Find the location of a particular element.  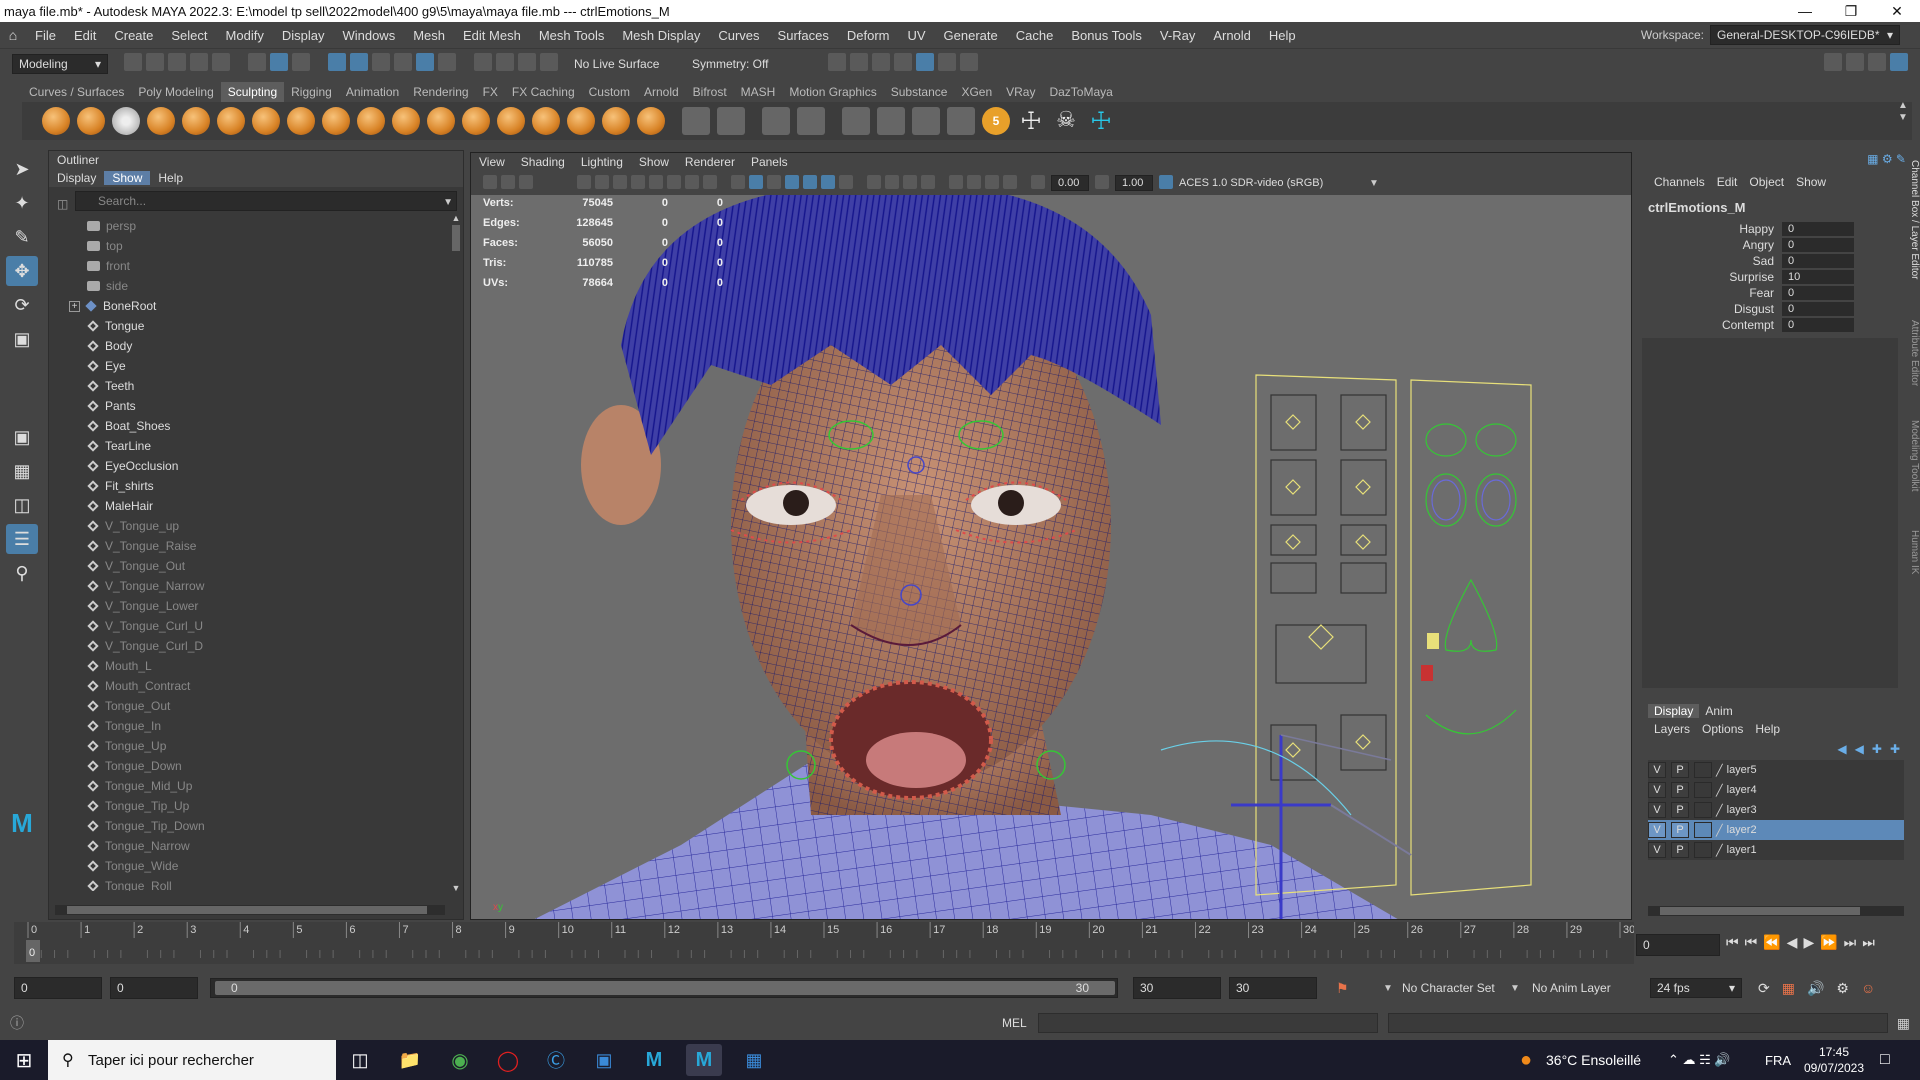

cb-menu-edit: Edit is located at coordinates (1727, 182).